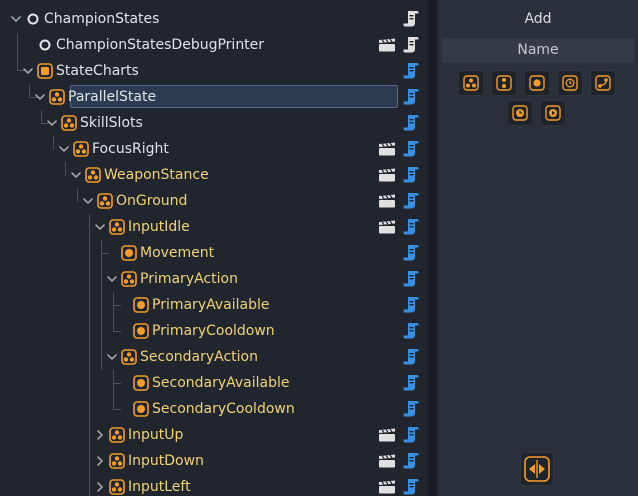 The height and width of the screenshot is (496, 638). Describe the element at coordinates (603, 83) in the screenshot. I see `add-transition-button` at that location.